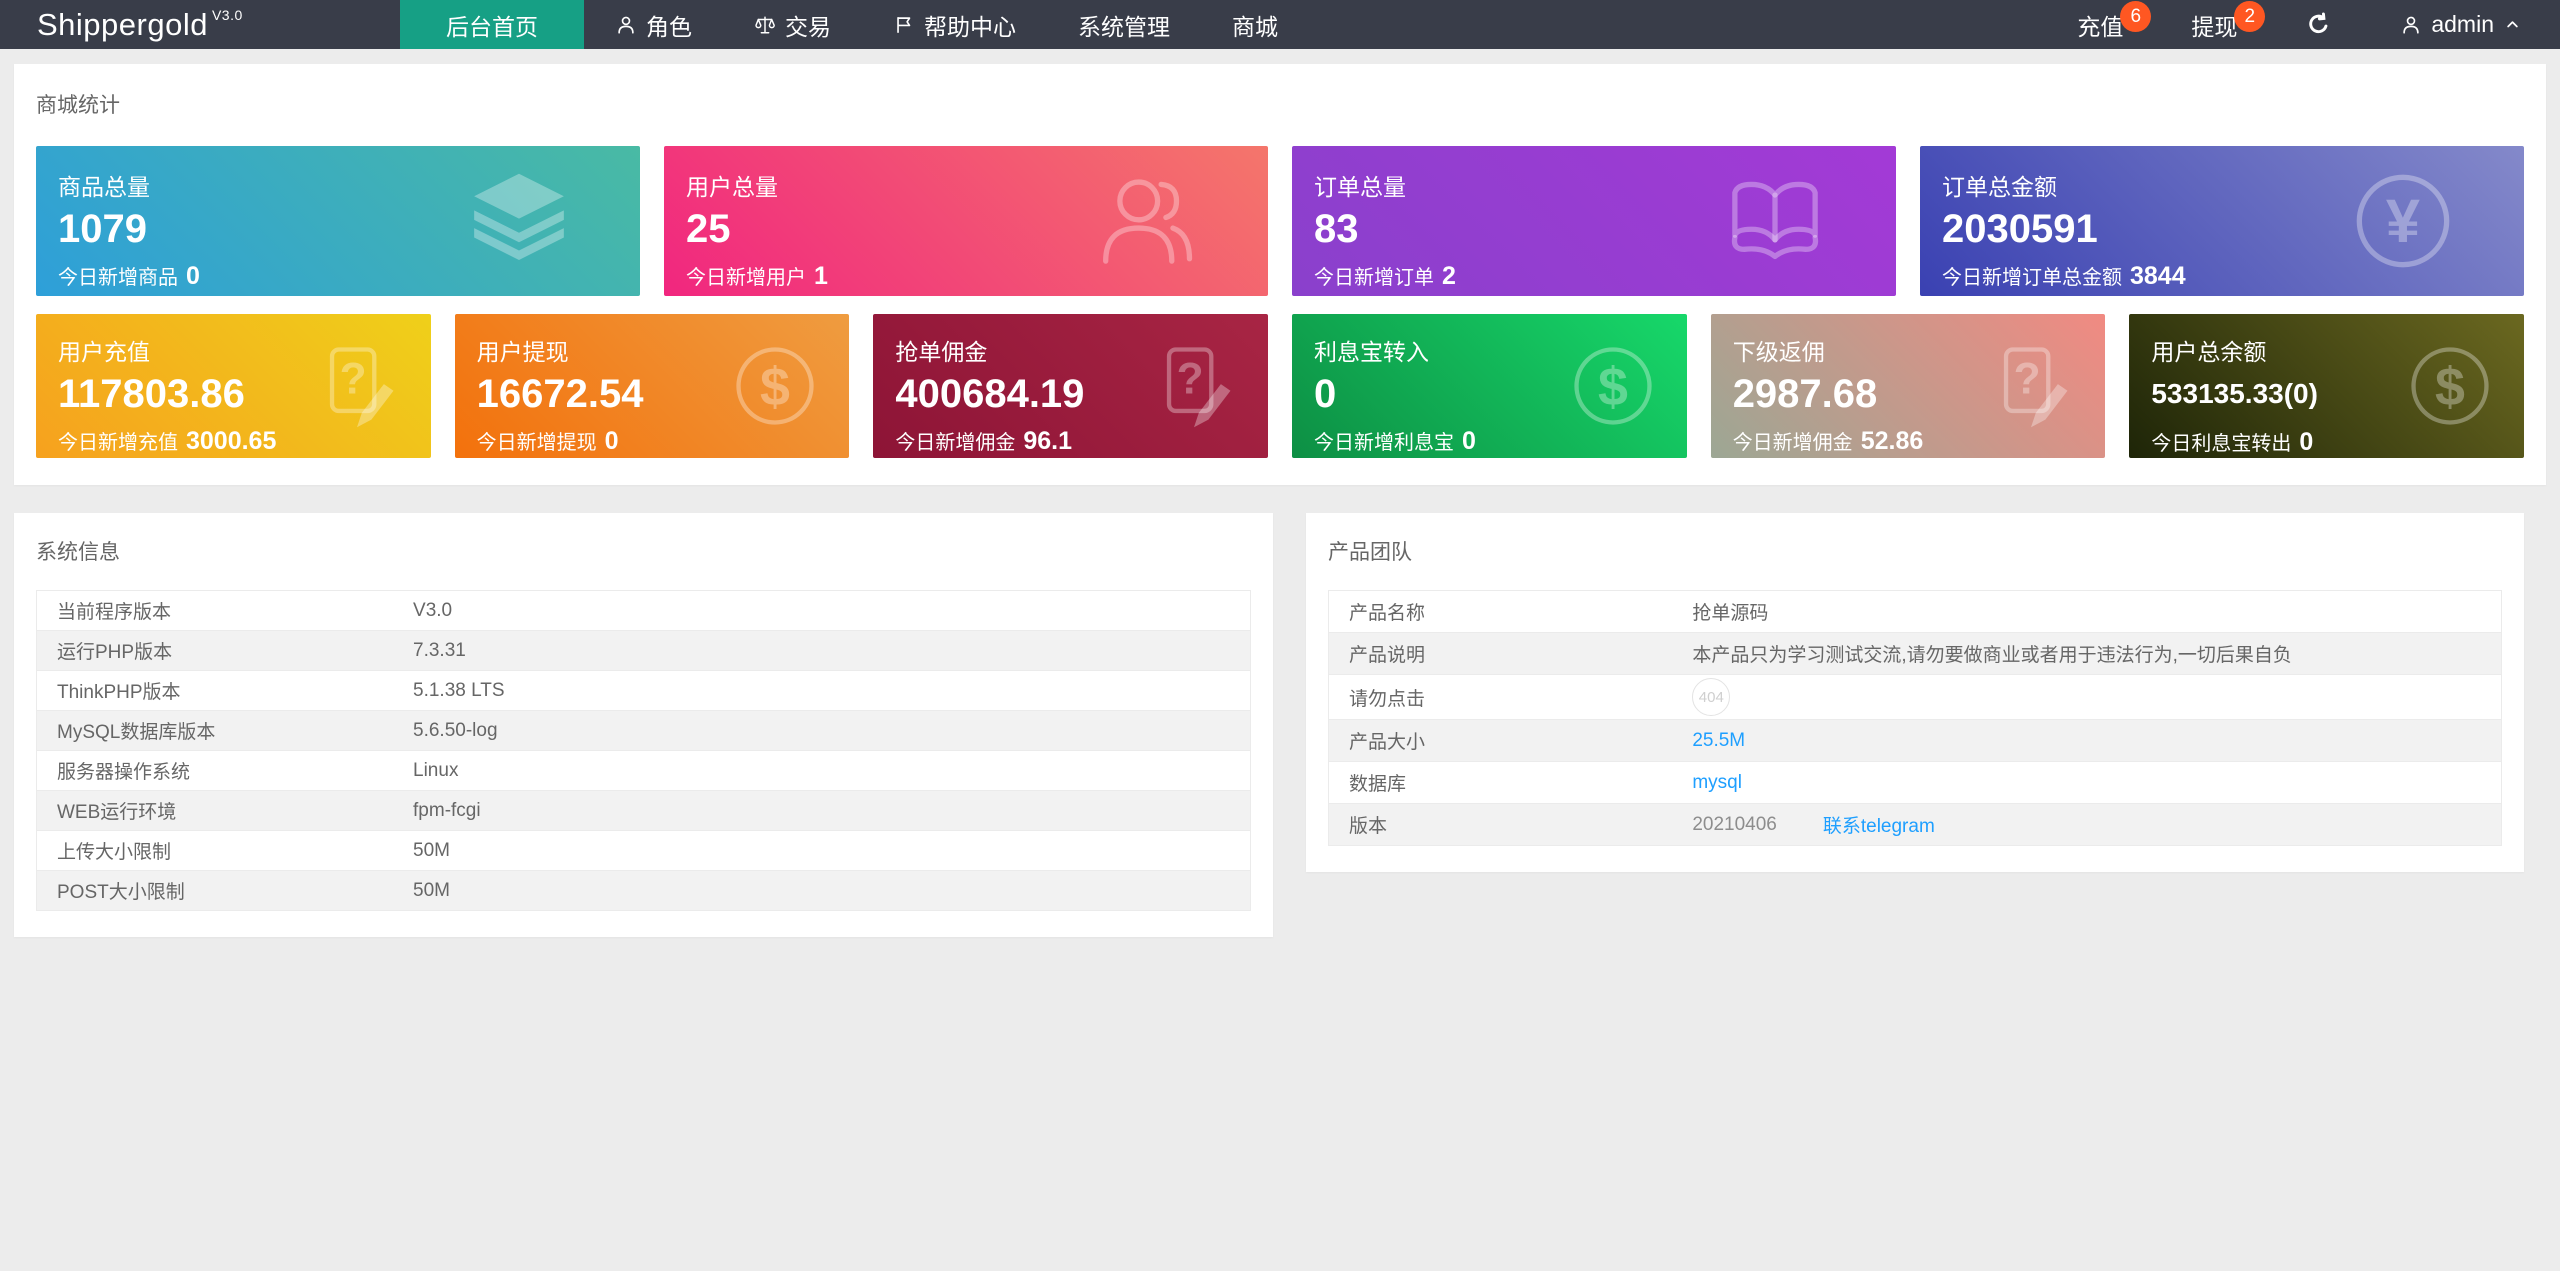  What do you see at coordinates (1711, 697) in the screenshot?
I see `404-circle: 404` at bounding box center [1711, 697].